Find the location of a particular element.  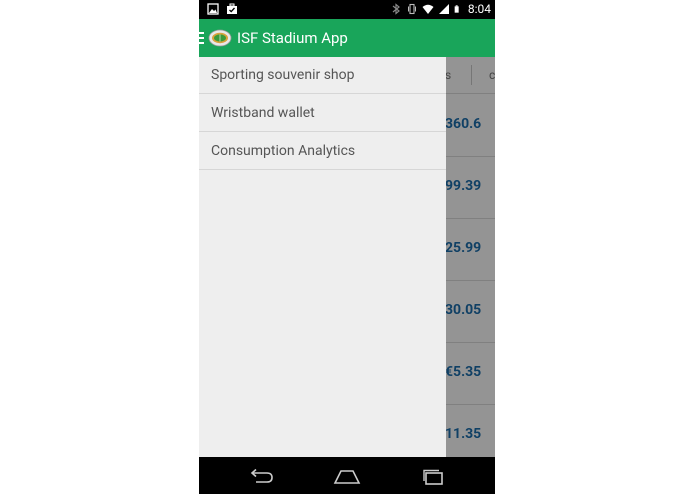

recents-icon is located at coordinates (433, 476).